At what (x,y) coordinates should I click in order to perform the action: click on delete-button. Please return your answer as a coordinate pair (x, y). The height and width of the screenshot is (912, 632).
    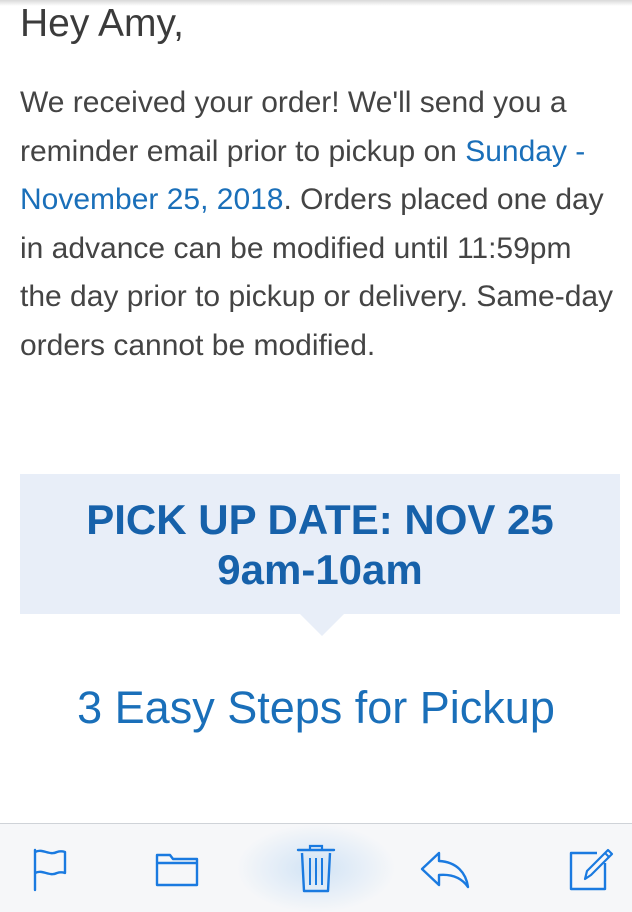
    Looking at the image, I should click on (316, 869).